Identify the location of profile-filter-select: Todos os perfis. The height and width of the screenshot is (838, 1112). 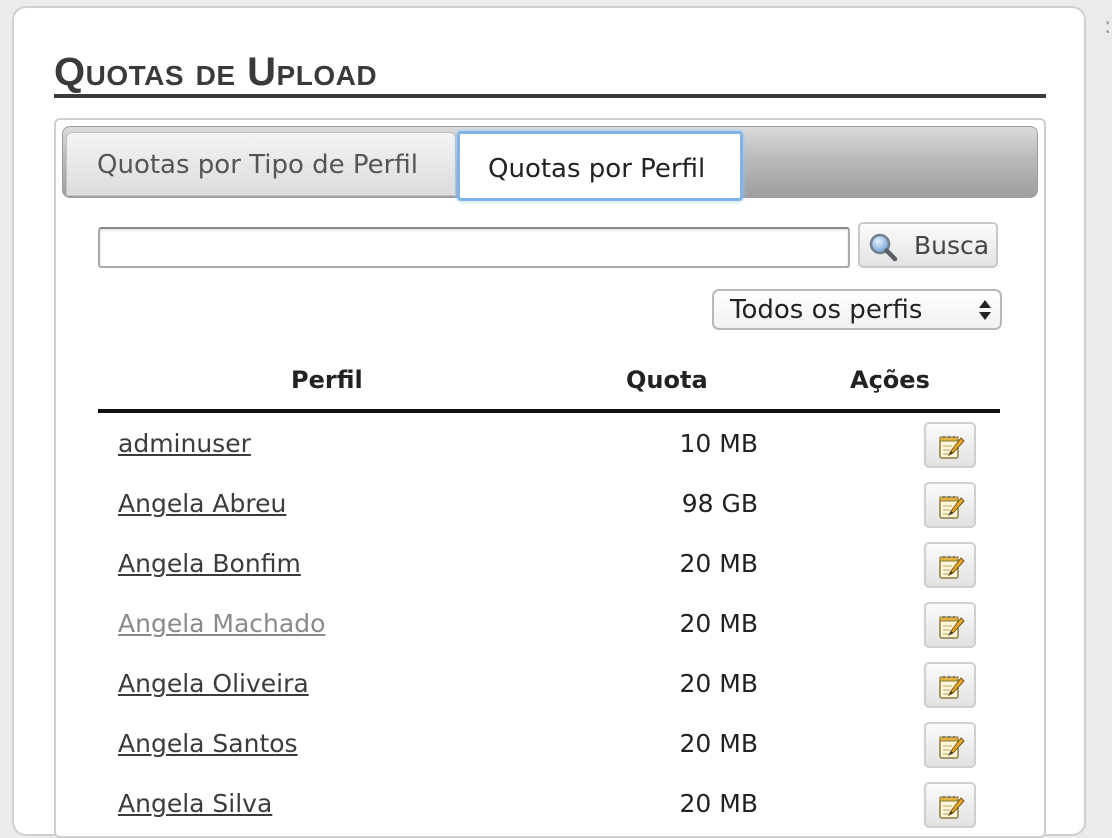
(857, 309).